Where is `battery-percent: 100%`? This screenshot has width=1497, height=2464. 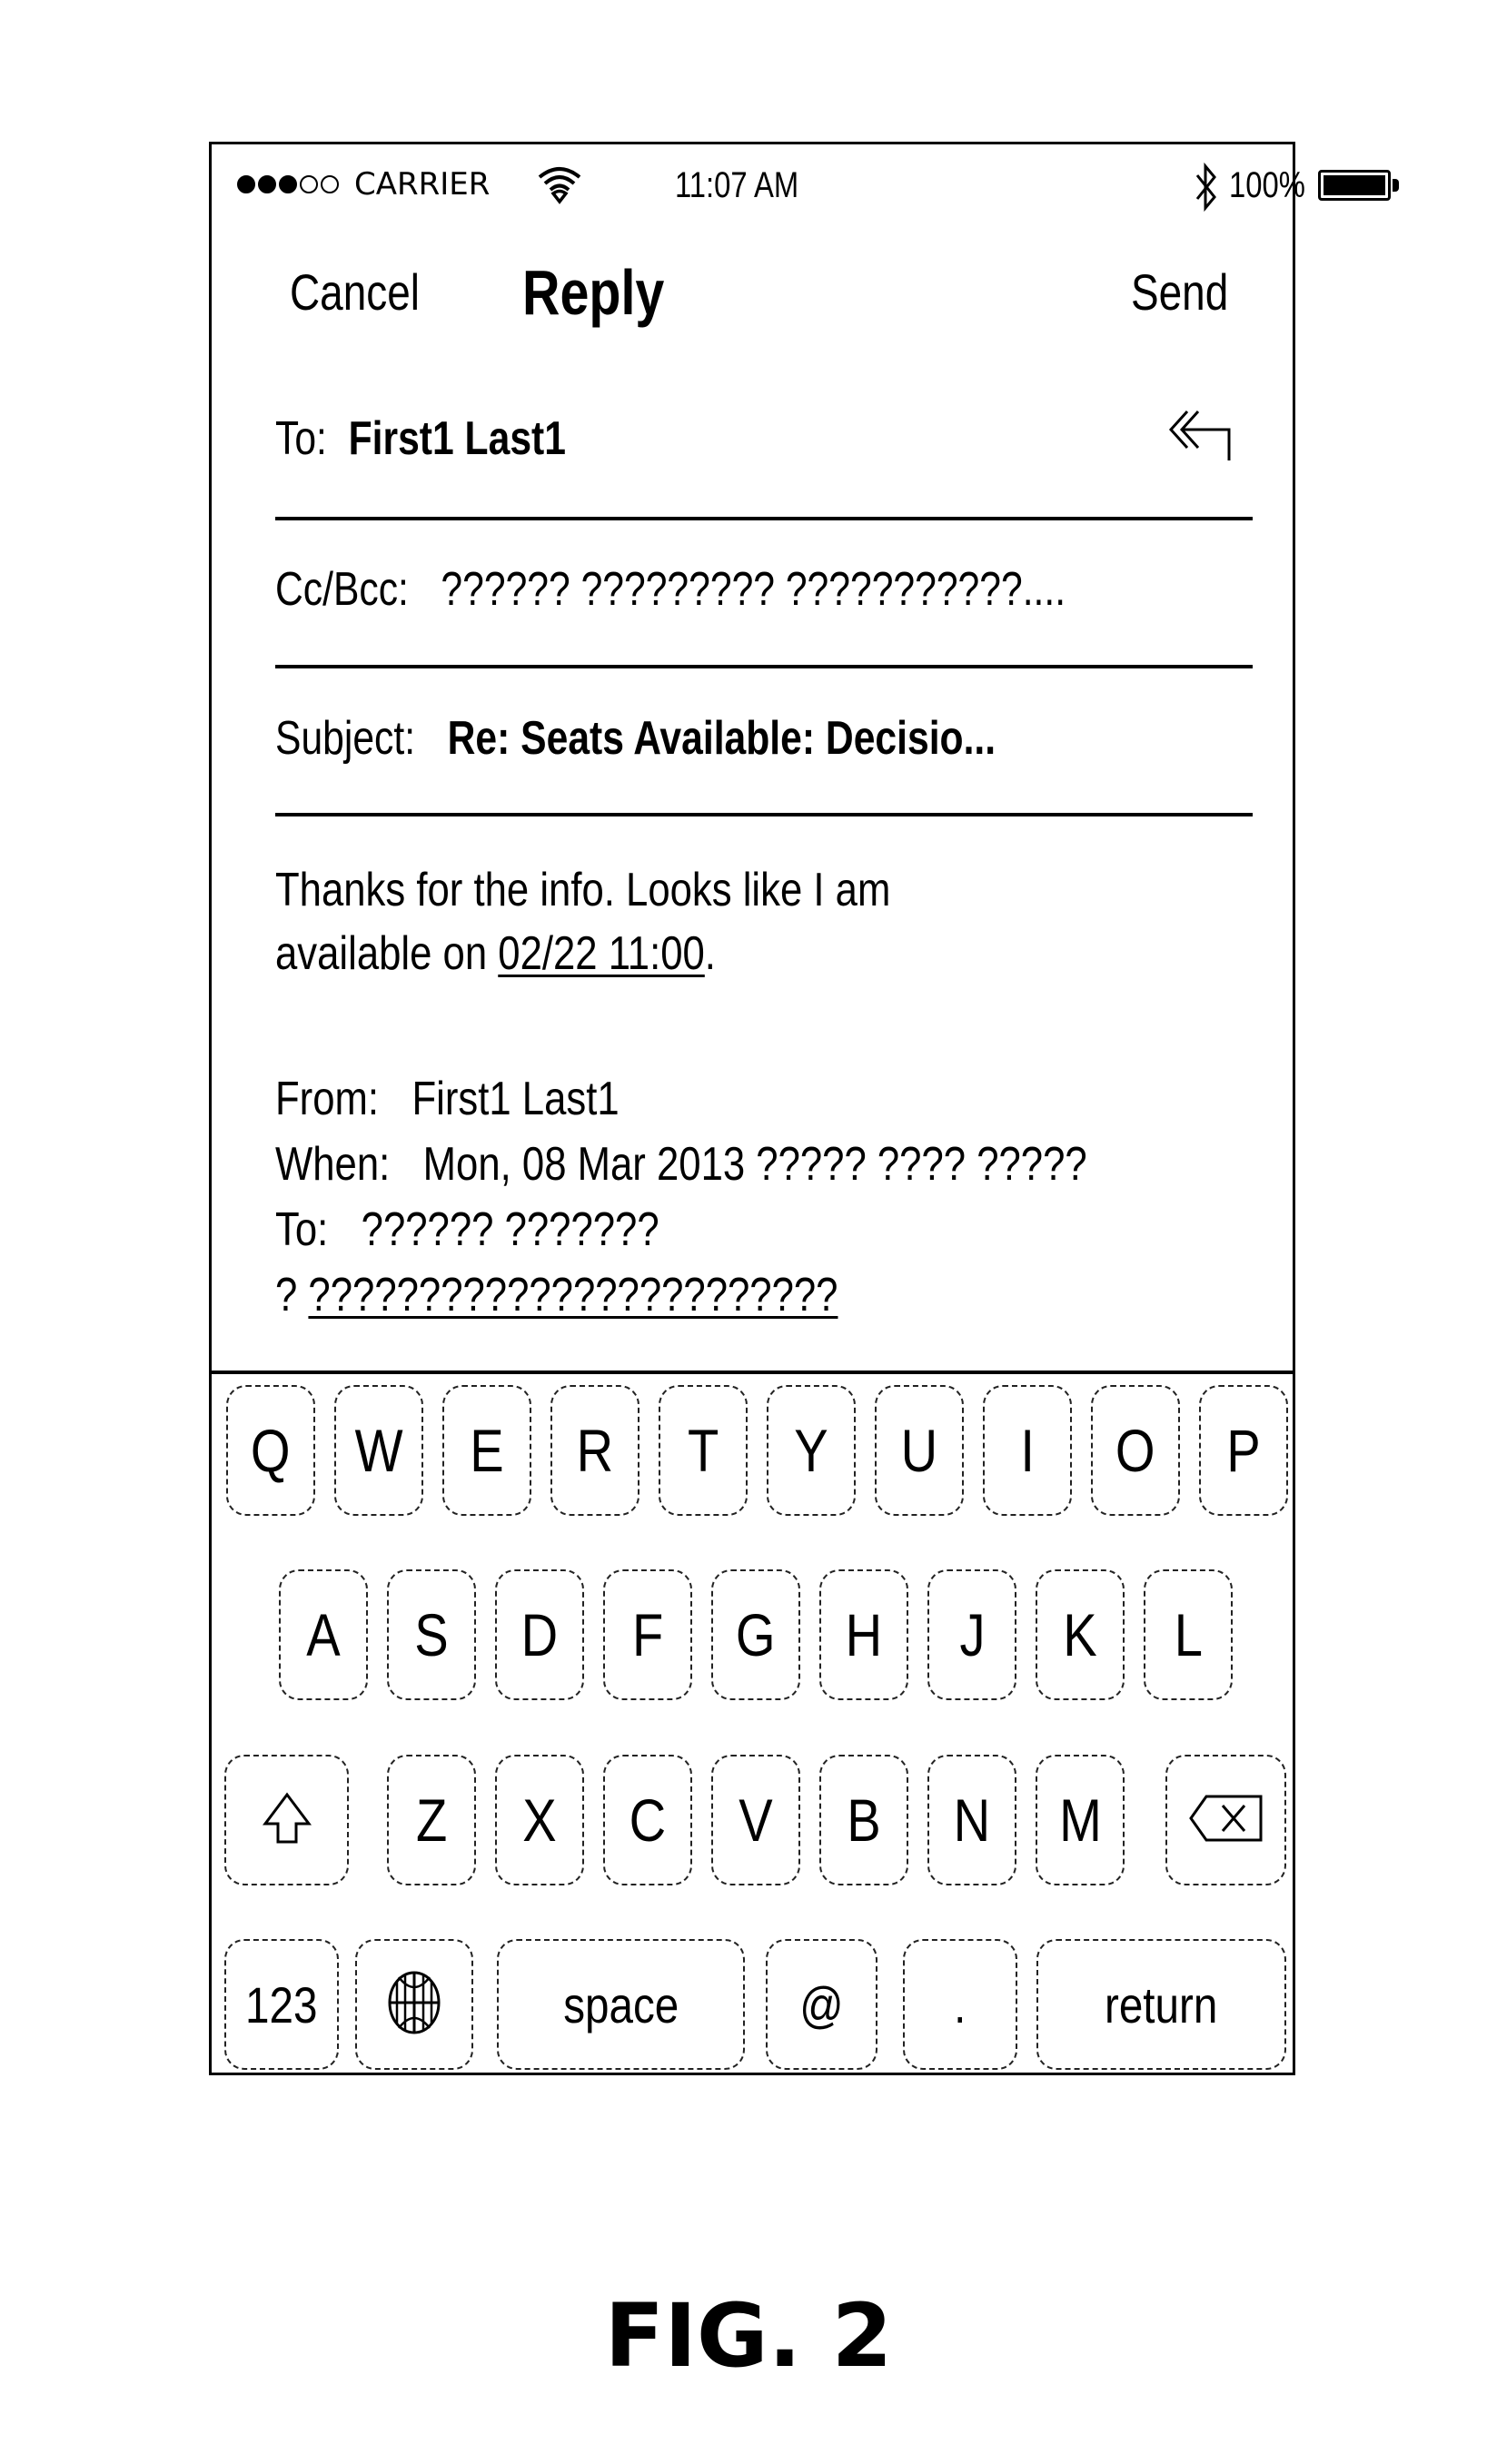 battery-percent: 100% is located at coordinates (1267, 185).